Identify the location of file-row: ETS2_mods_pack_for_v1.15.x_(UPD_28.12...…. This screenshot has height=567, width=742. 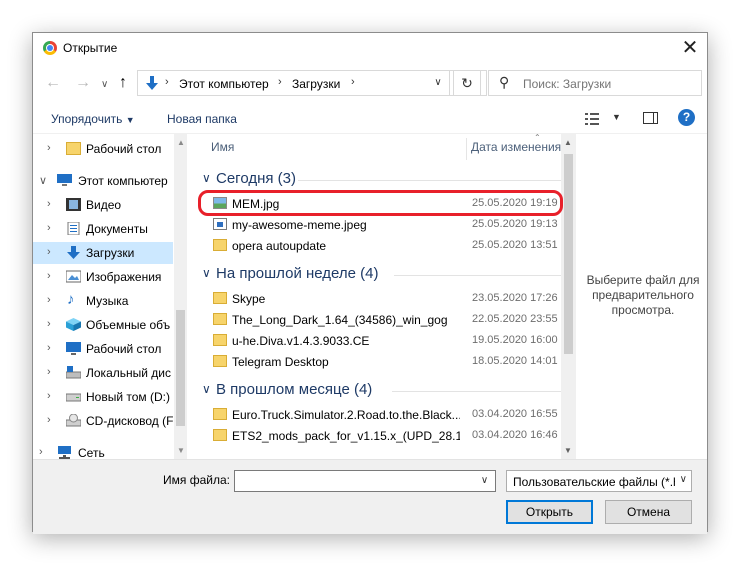
(378, 435).